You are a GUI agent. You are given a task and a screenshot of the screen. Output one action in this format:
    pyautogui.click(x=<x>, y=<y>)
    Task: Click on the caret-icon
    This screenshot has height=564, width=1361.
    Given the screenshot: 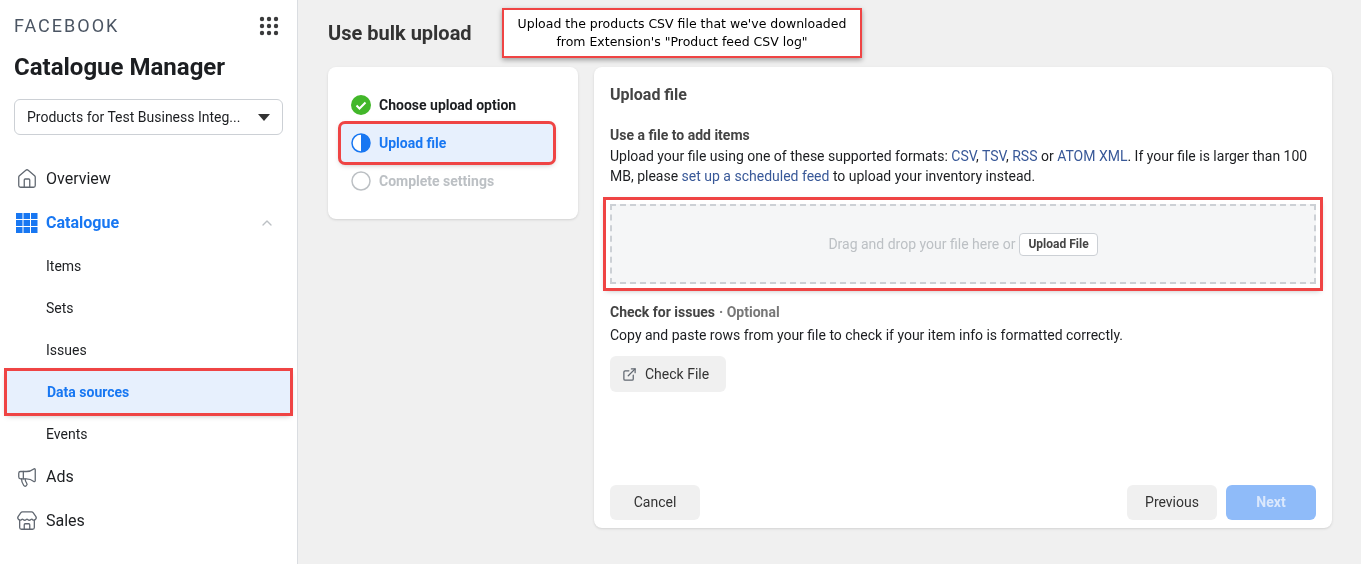 What is the action you would take?
    pyautogui.click(x=264, y=117)
    